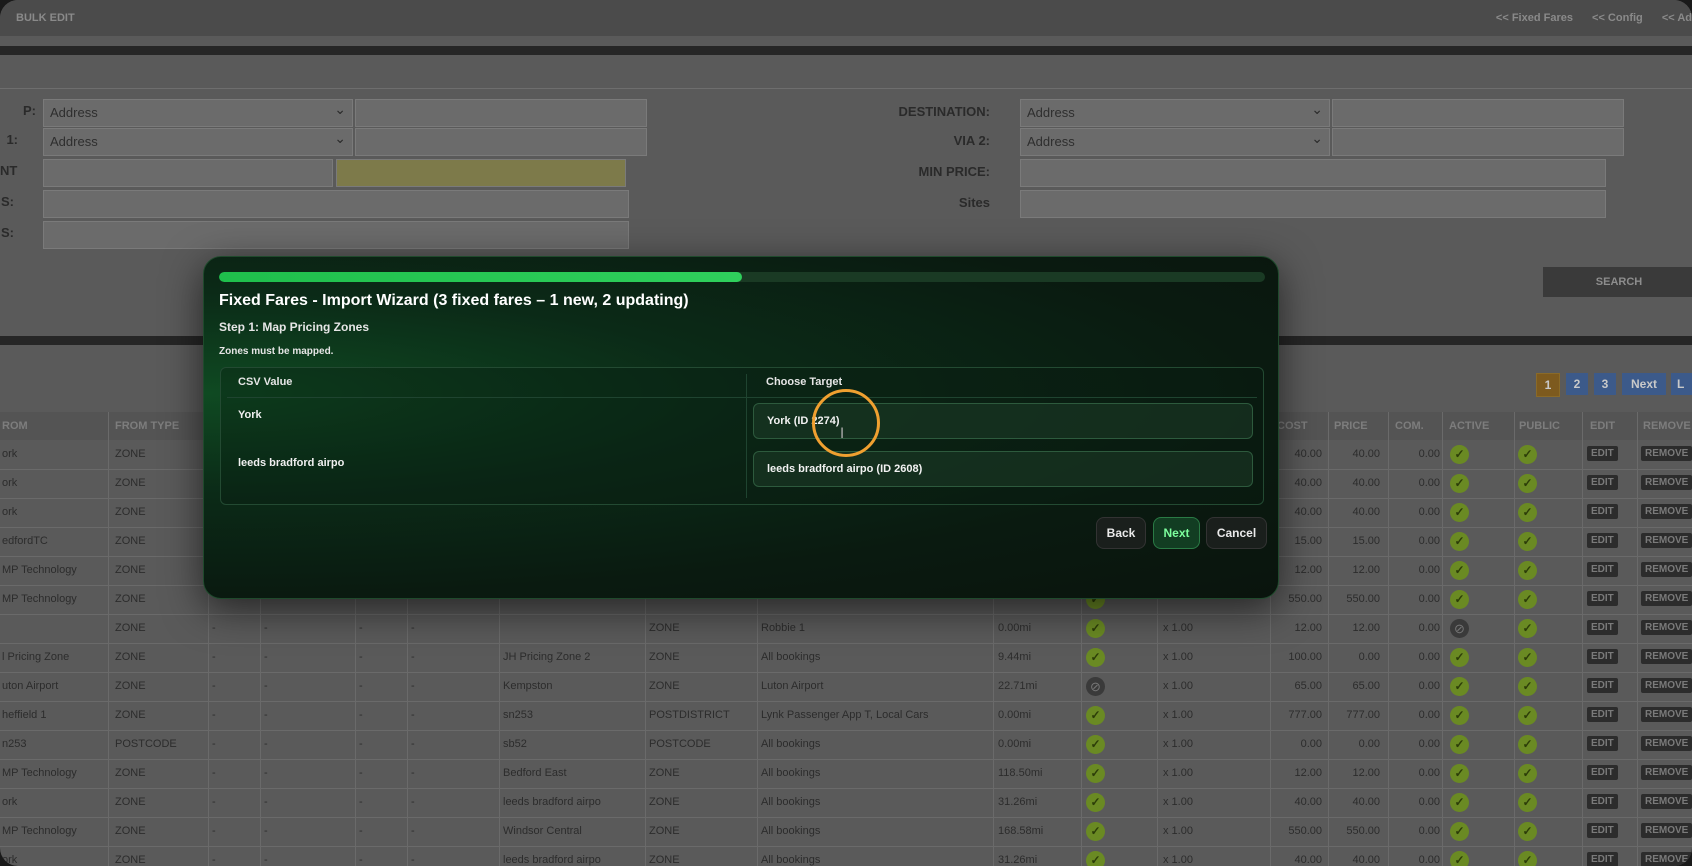  Describe the element at coordinates (1534, 18) in the screenshot. I see `link-fixed-fares: << Fixed Fares` at that location.